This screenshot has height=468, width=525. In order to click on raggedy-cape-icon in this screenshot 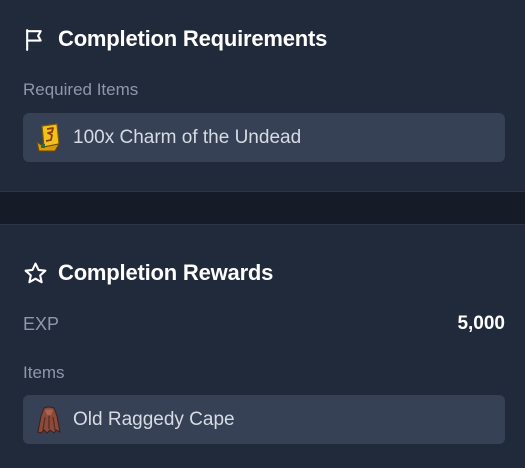, I will do `click(49, 420)`.